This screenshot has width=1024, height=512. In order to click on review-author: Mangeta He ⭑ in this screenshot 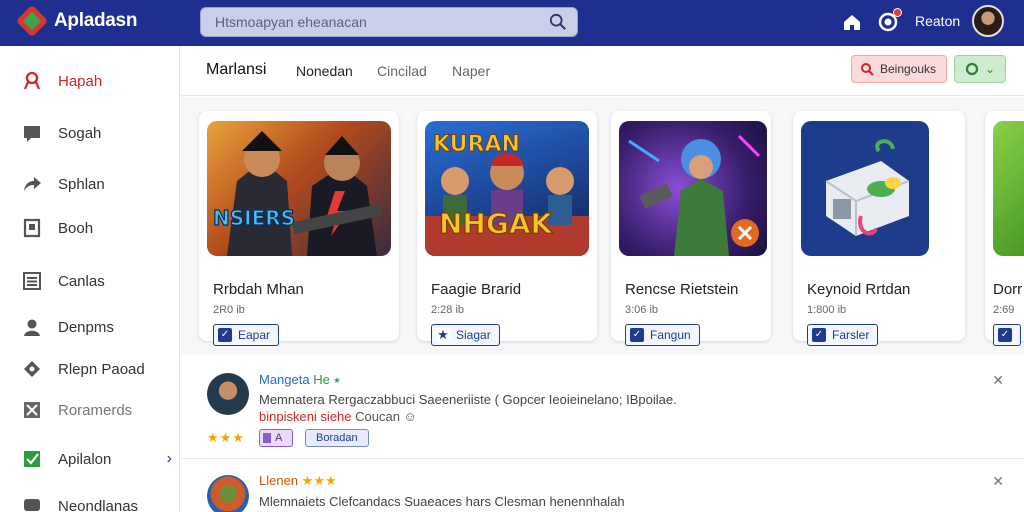, I will do `click(299, 380)`.